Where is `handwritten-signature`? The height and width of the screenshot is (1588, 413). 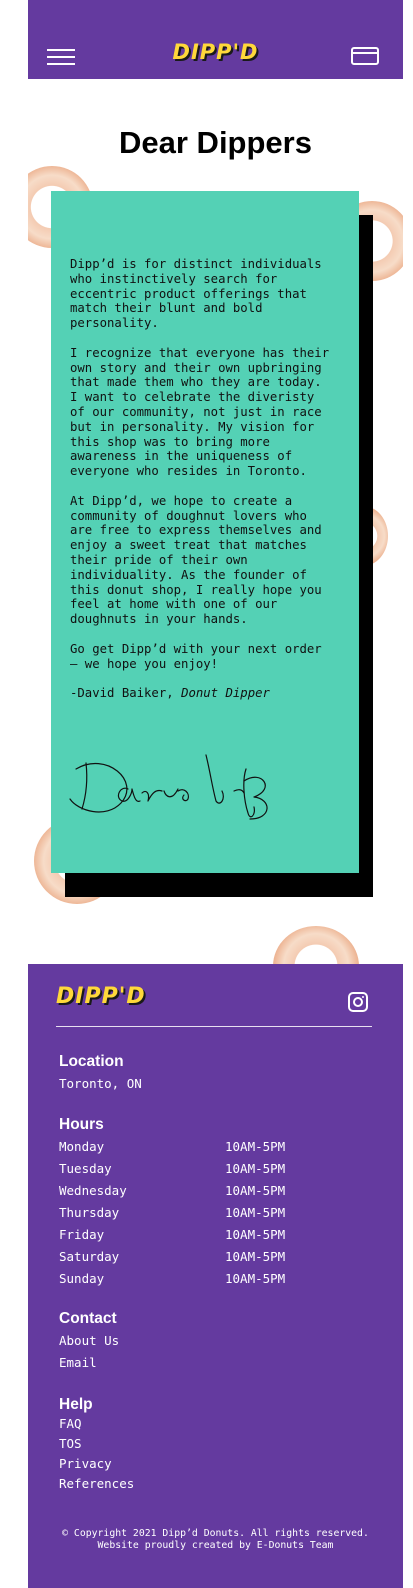
handwritten-signature is located at coordinates (168, 787).